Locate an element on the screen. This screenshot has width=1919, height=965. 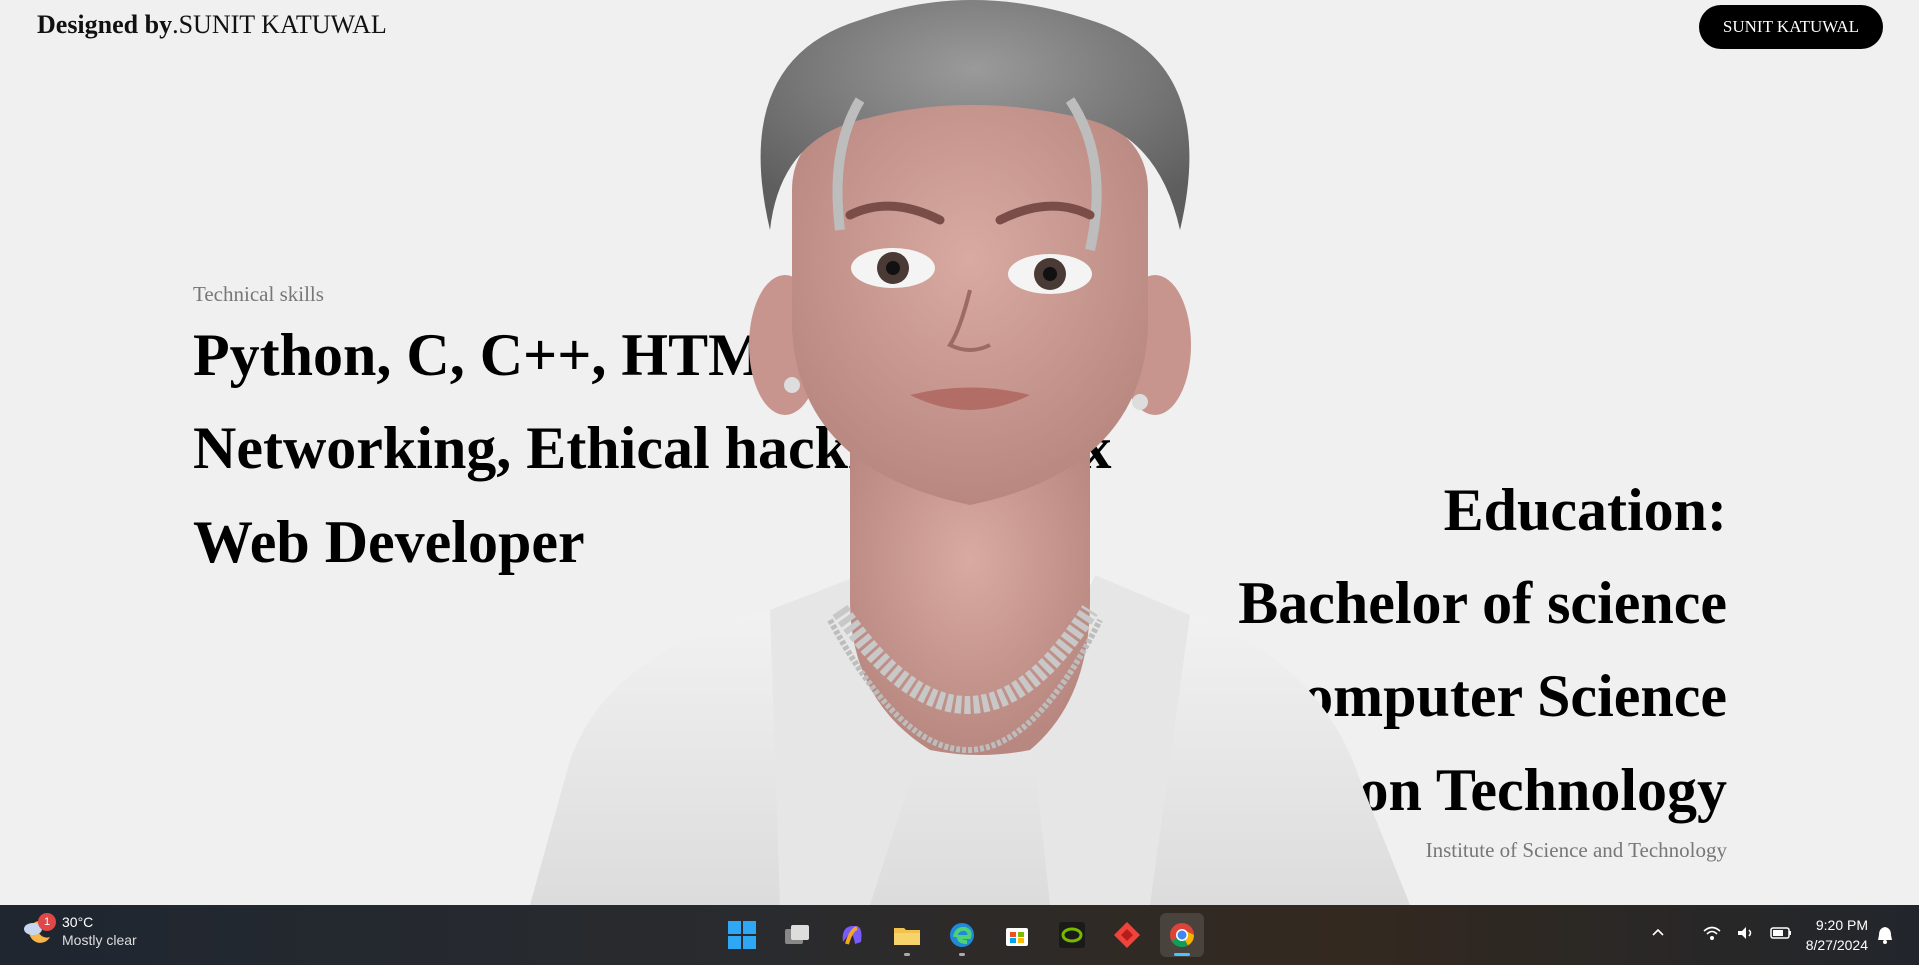
moon-cloud-icon: 1 is located at coordinates (39, 930).